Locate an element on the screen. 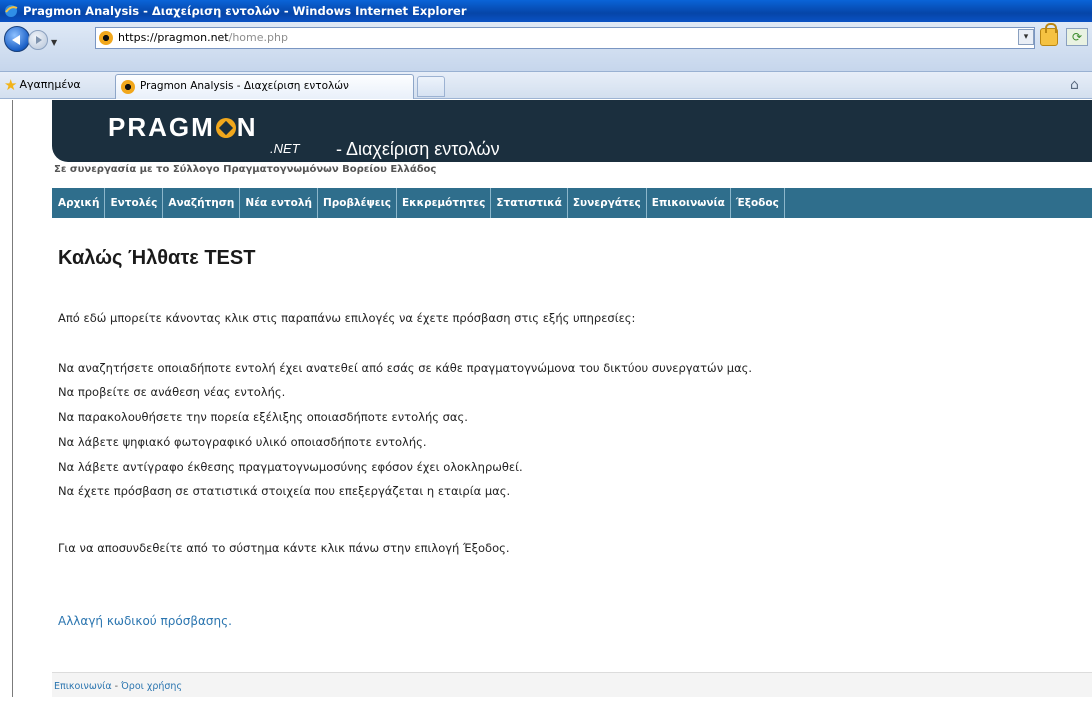  banner-title: - Διαχείριση εντολών is located at coordinates (418, 149).